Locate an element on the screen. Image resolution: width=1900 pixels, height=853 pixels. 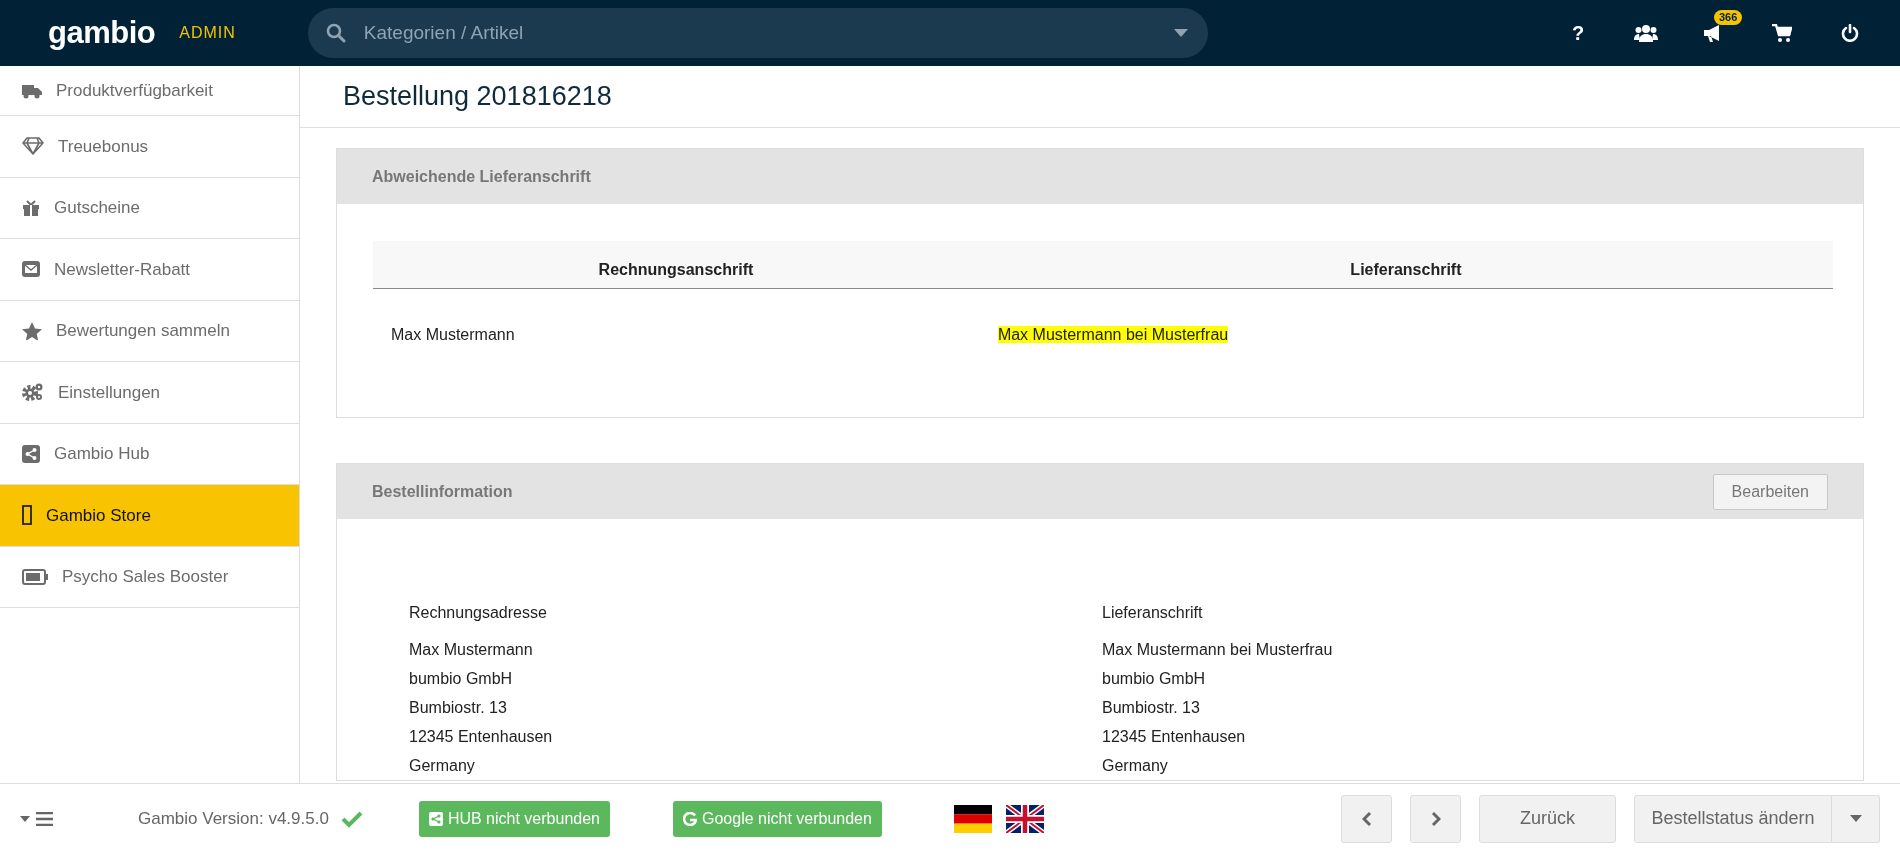
menu-icon is located at coordinates (37, 819).